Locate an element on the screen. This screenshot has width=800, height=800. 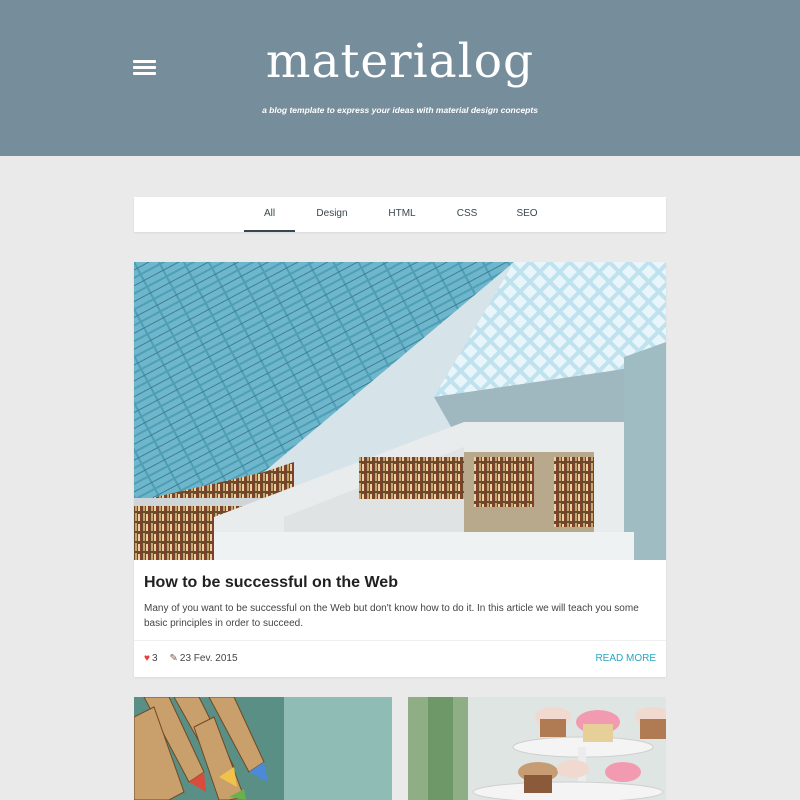
tab-all: All is located at coordinates (269, 214).